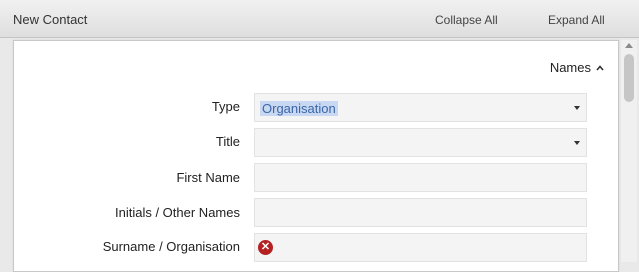 The width and height of the screenshot is (639, 272). I want to click on type-label: Type, so click(225, 106).